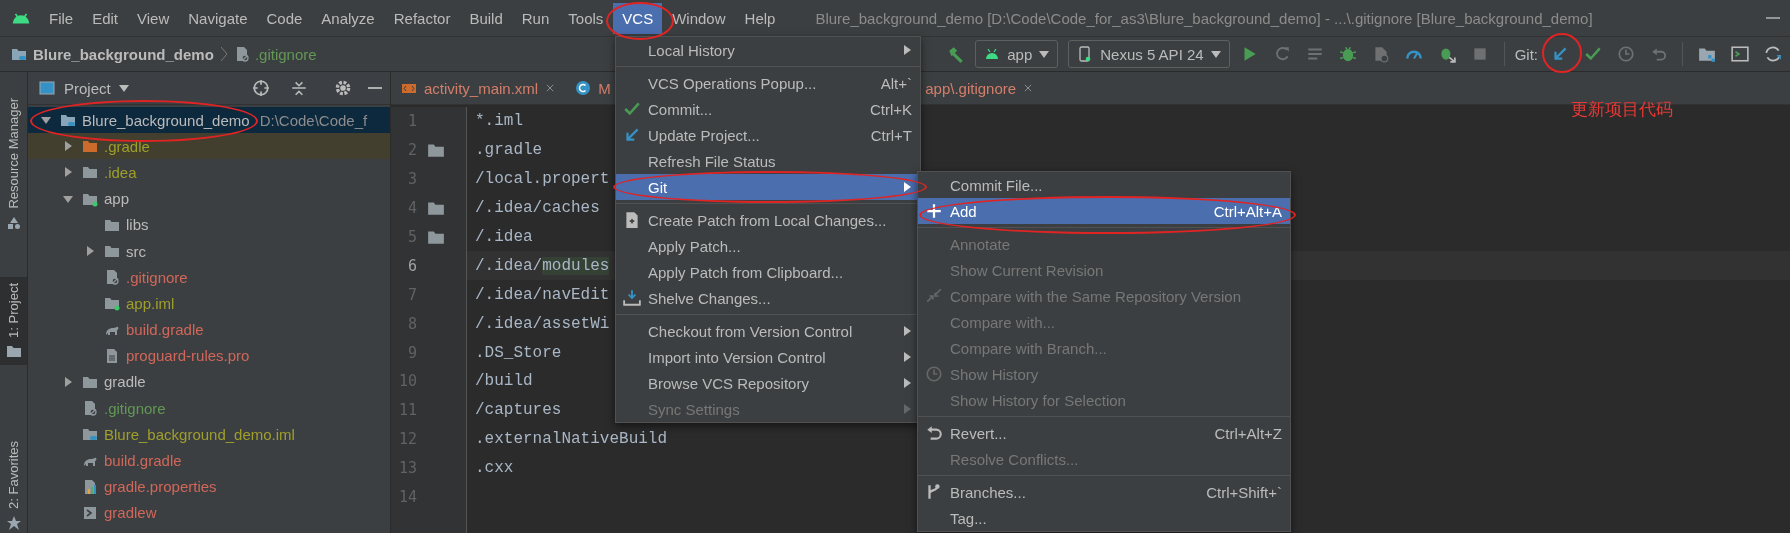  I want to click on code-line: /.idea, so click(504, 237).